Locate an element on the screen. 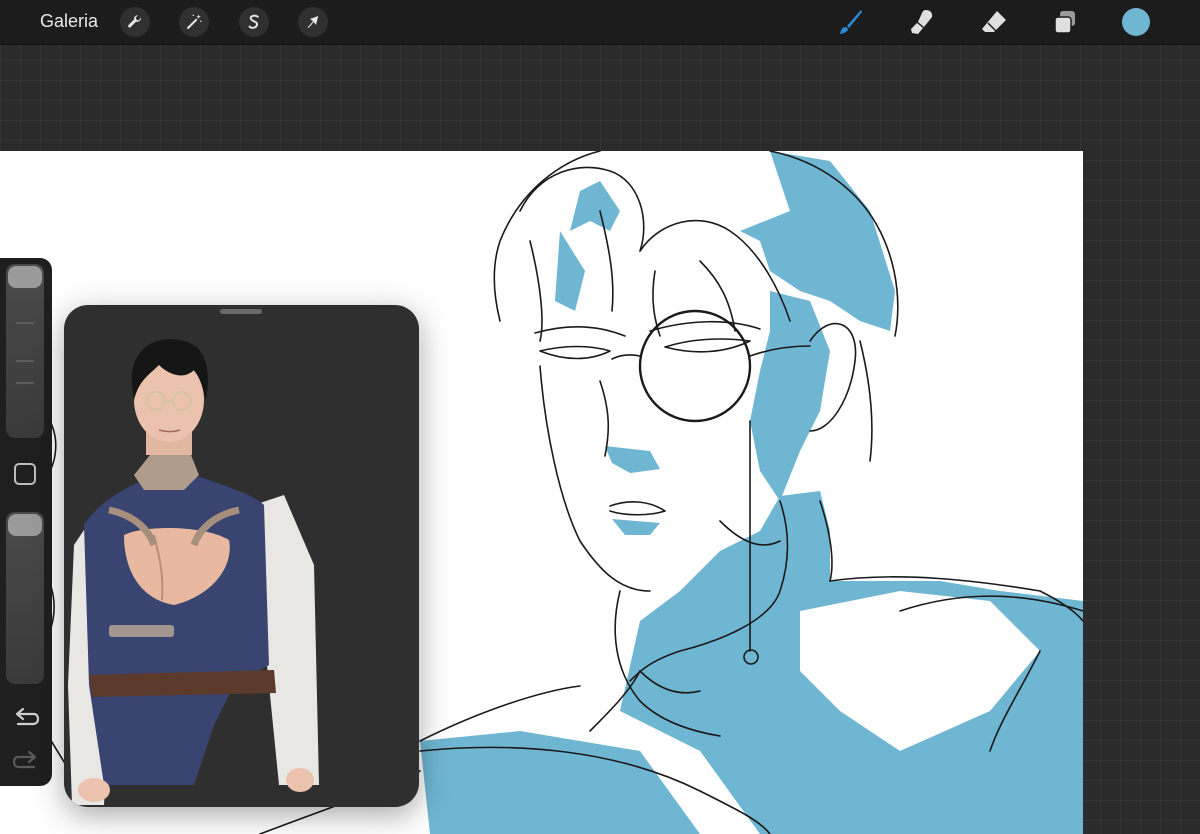  reference-image is located at coordinates (193, 572).